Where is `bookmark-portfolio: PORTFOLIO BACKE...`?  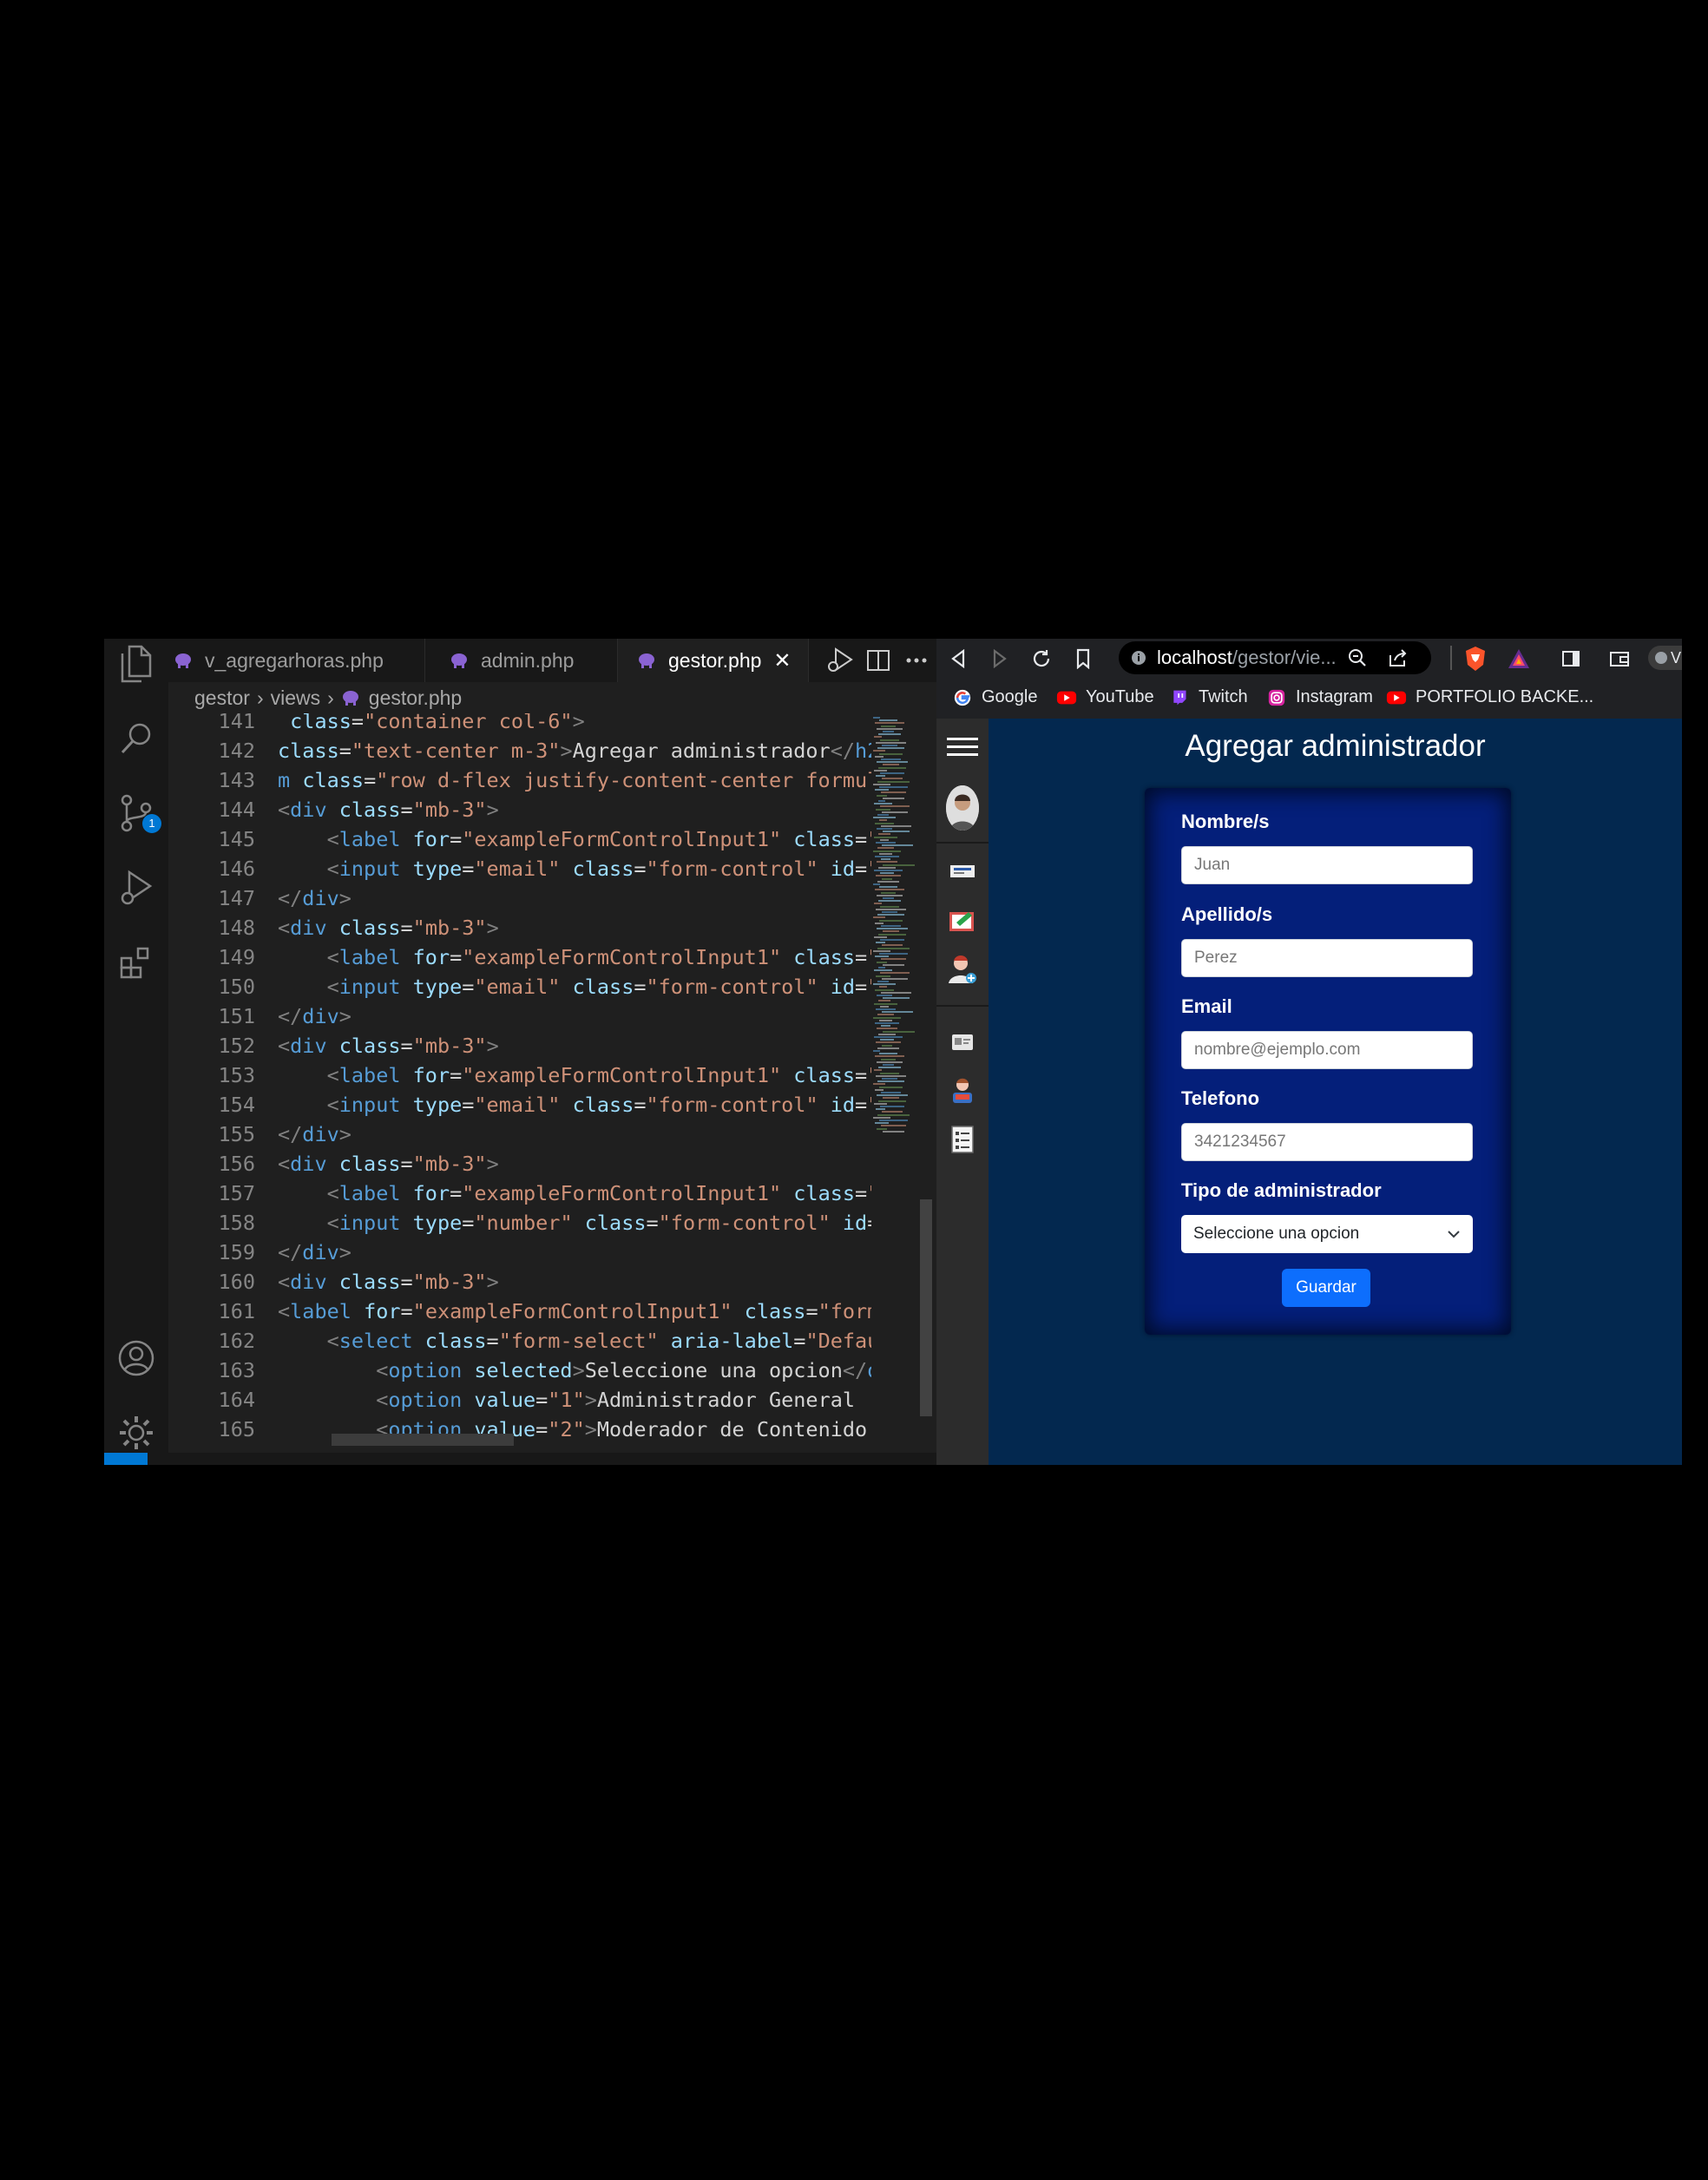
bookmark-portfolio: PORTFOLIO BACKE... is located at coordinates (1489, 697).